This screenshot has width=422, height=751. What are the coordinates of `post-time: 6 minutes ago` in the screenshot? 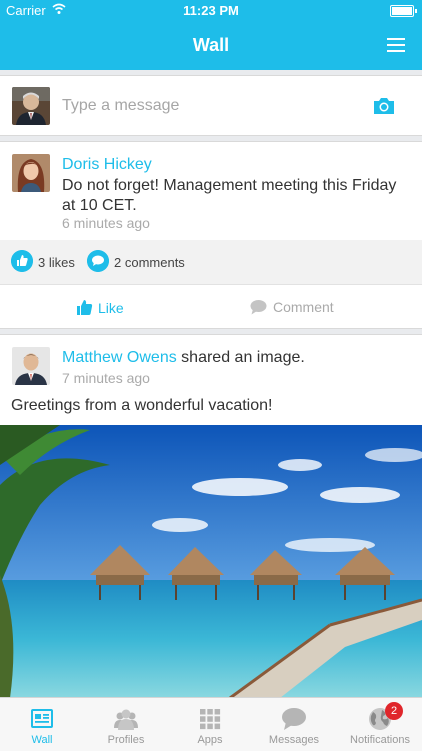 It's located at (106, 223).